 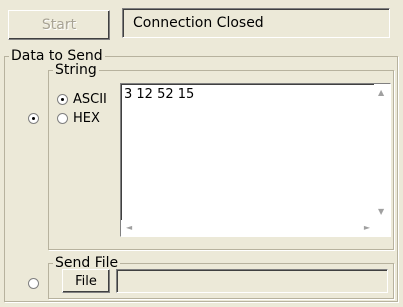 I want to click on send-file-radio, so click(x=33, y=283).